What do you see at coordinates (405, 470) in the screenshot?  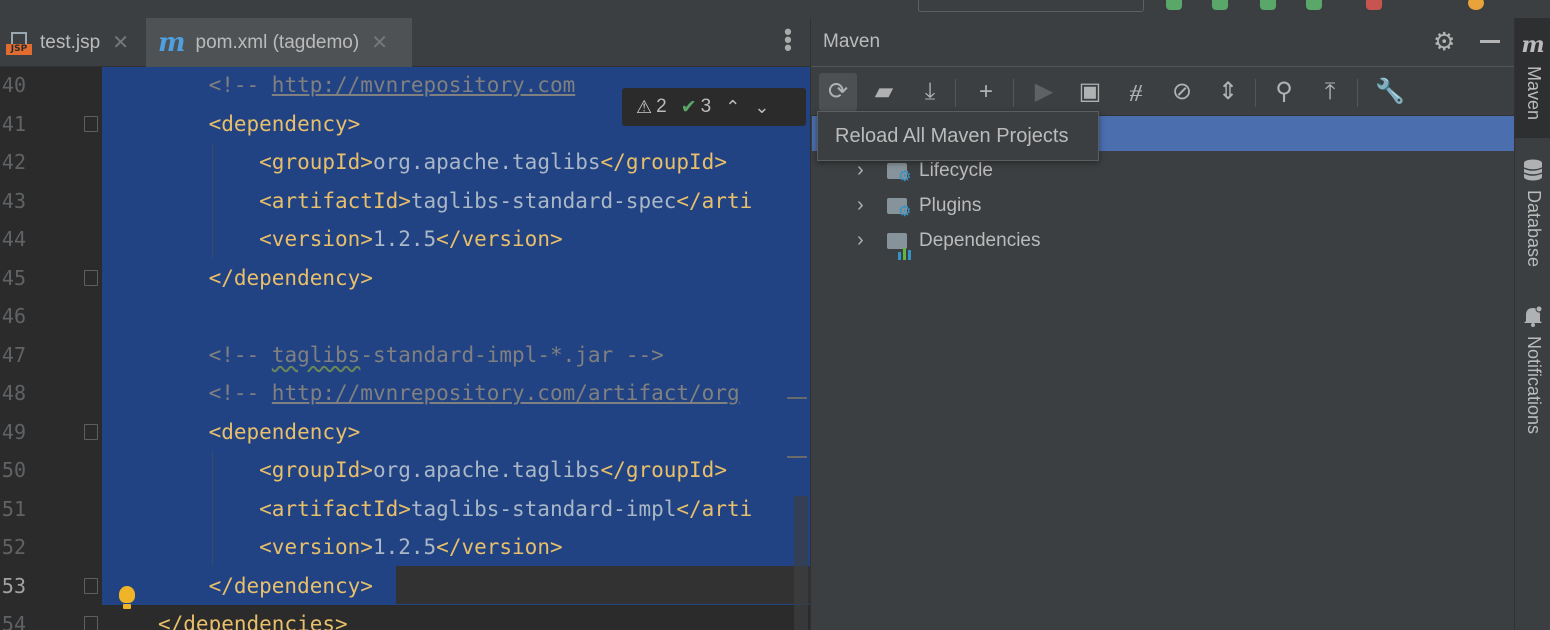 I see `code-line: 50 <groupId>org.apache.taglibs</groupId>` at bounding box center [405, 470].